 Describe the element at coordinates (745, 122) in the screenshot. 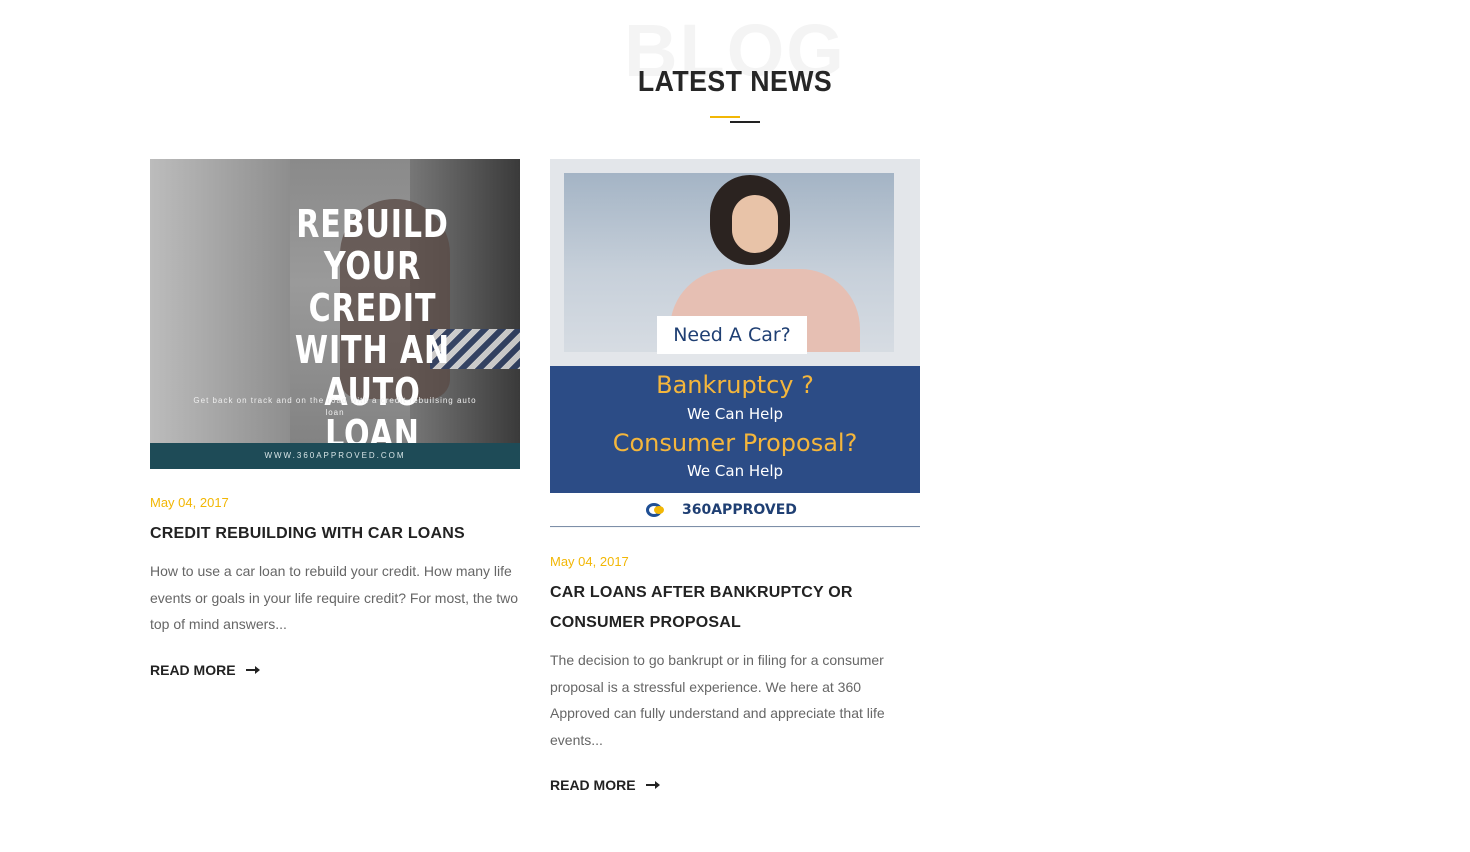

I see `divider-dark` at that location.